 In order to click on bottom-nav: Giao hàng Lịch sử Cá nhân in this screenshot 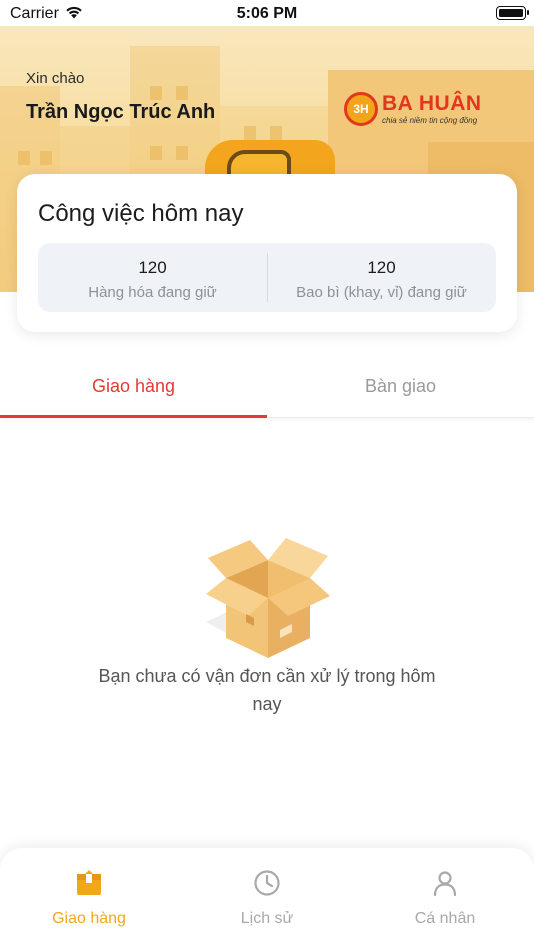, I will do `click(267, 899)`.